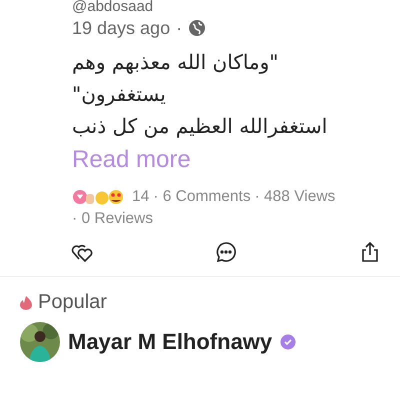  I want to click on user-handle: @abdosaad, so click(113, 7).